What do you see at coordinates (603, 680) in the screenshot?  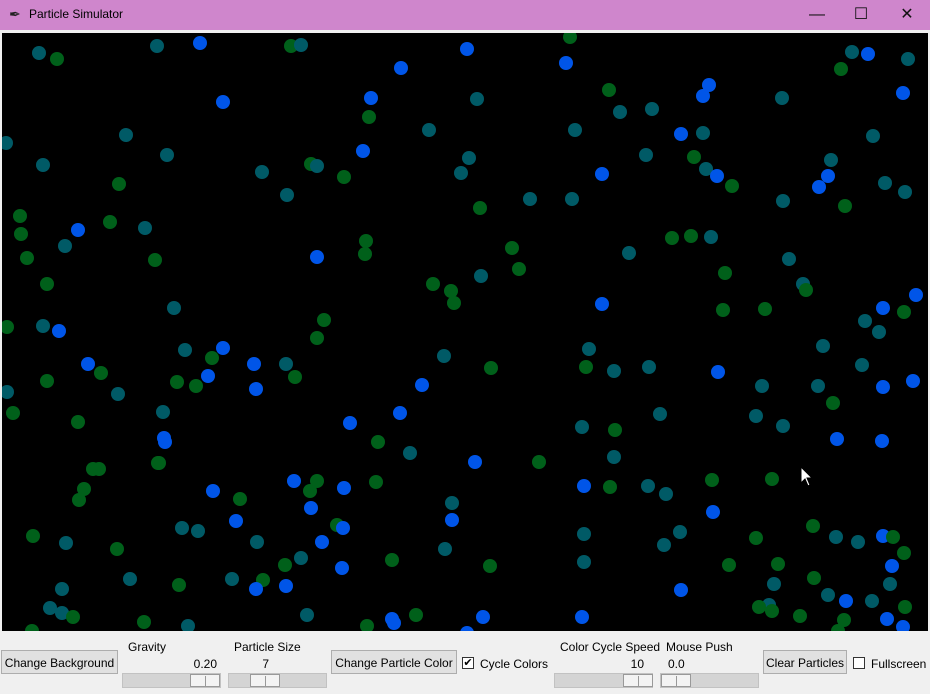 I see `color-cycle-speed-slider` at bounding box center [603, 680].